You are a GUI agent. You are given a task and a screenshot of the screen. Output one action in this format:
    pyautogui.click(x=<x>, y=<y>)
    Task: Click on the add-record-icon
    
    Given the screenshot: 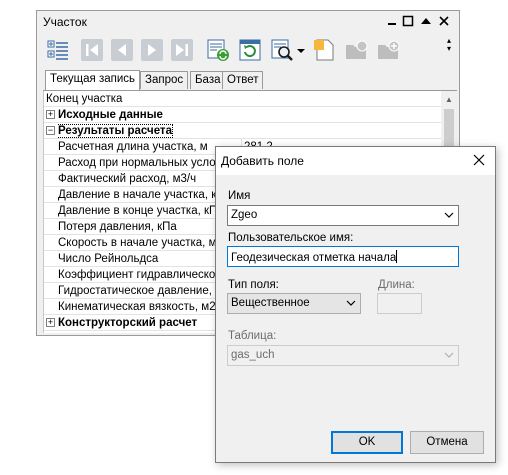 What is the action you would take?
    pyautogui.click(x=388, y=50)
    